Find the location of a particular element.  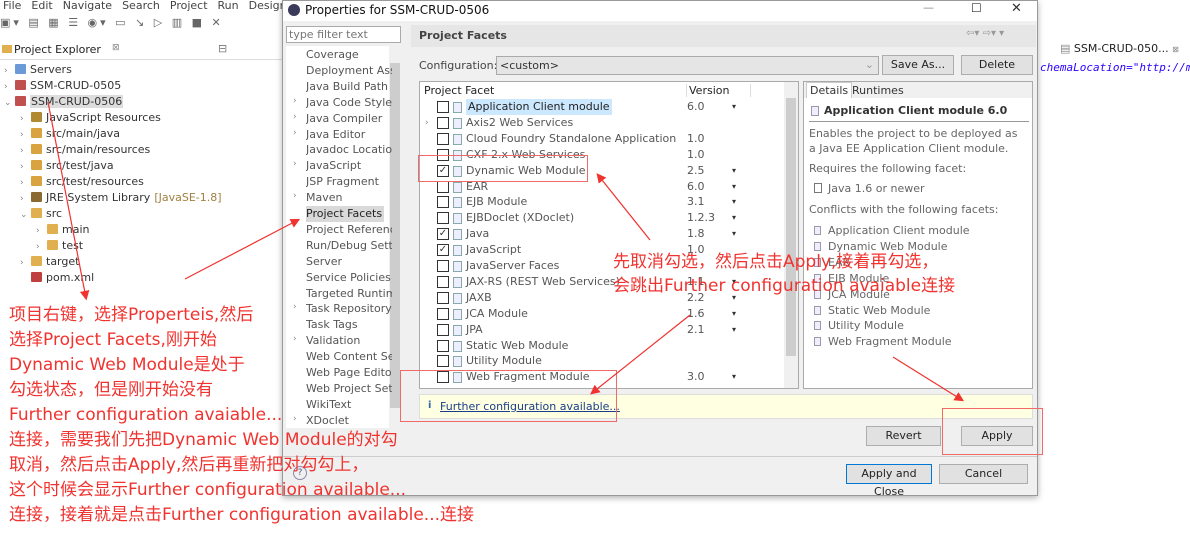

arrow-to-project-facets is located at coordinates (242, 249).